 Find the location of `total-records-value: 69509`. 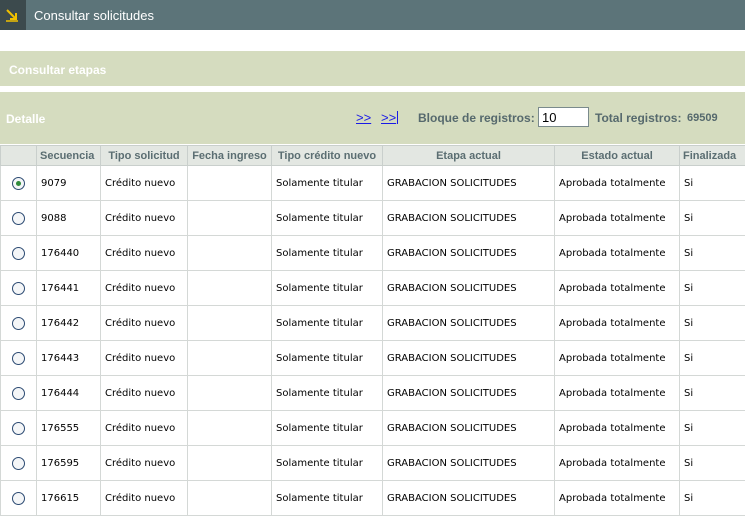

total-records-value: 69509 is located at coordinates (702, 118).